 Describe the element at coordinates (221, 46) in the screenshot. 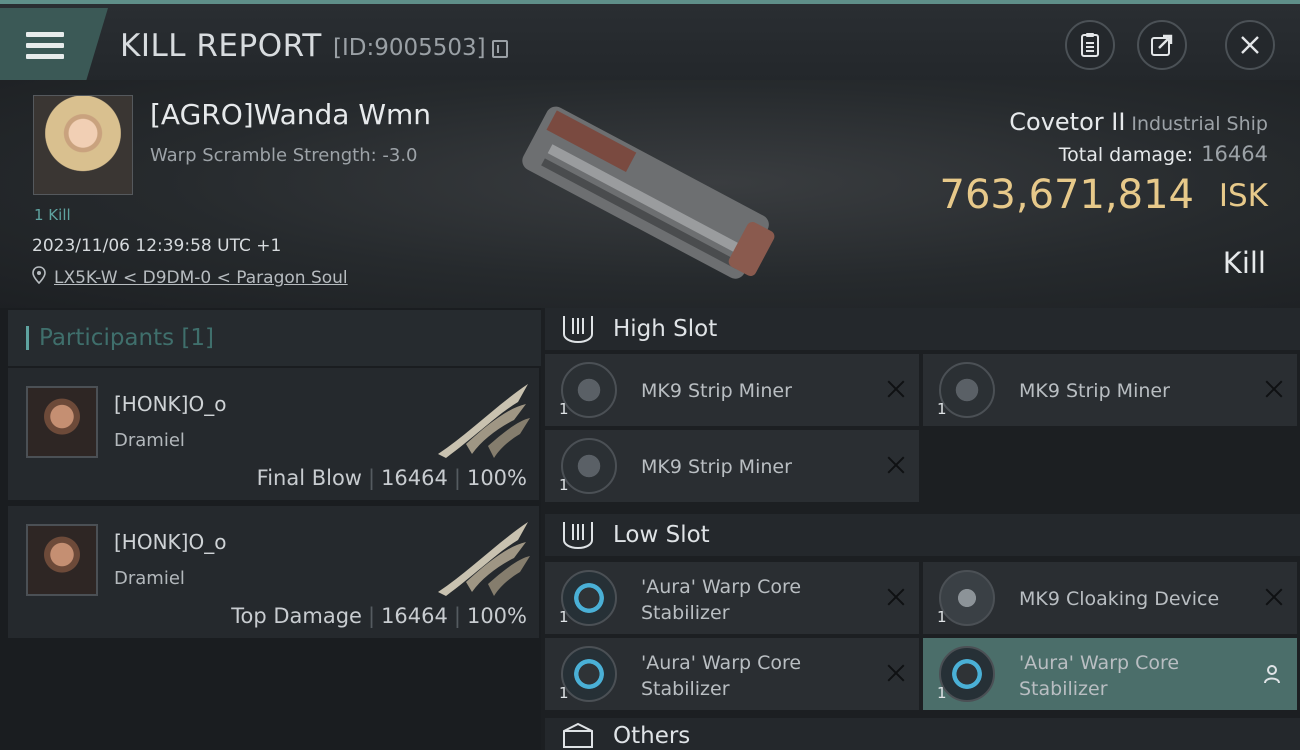

I see `page-title: KILL REPORT` at that location.